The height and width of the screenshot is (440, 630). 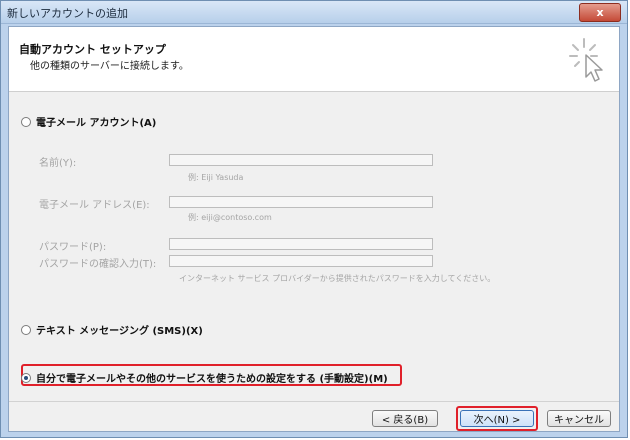 I want to click on email-hint: 例: eiji@contoso.com, so click(x=230, y=217).